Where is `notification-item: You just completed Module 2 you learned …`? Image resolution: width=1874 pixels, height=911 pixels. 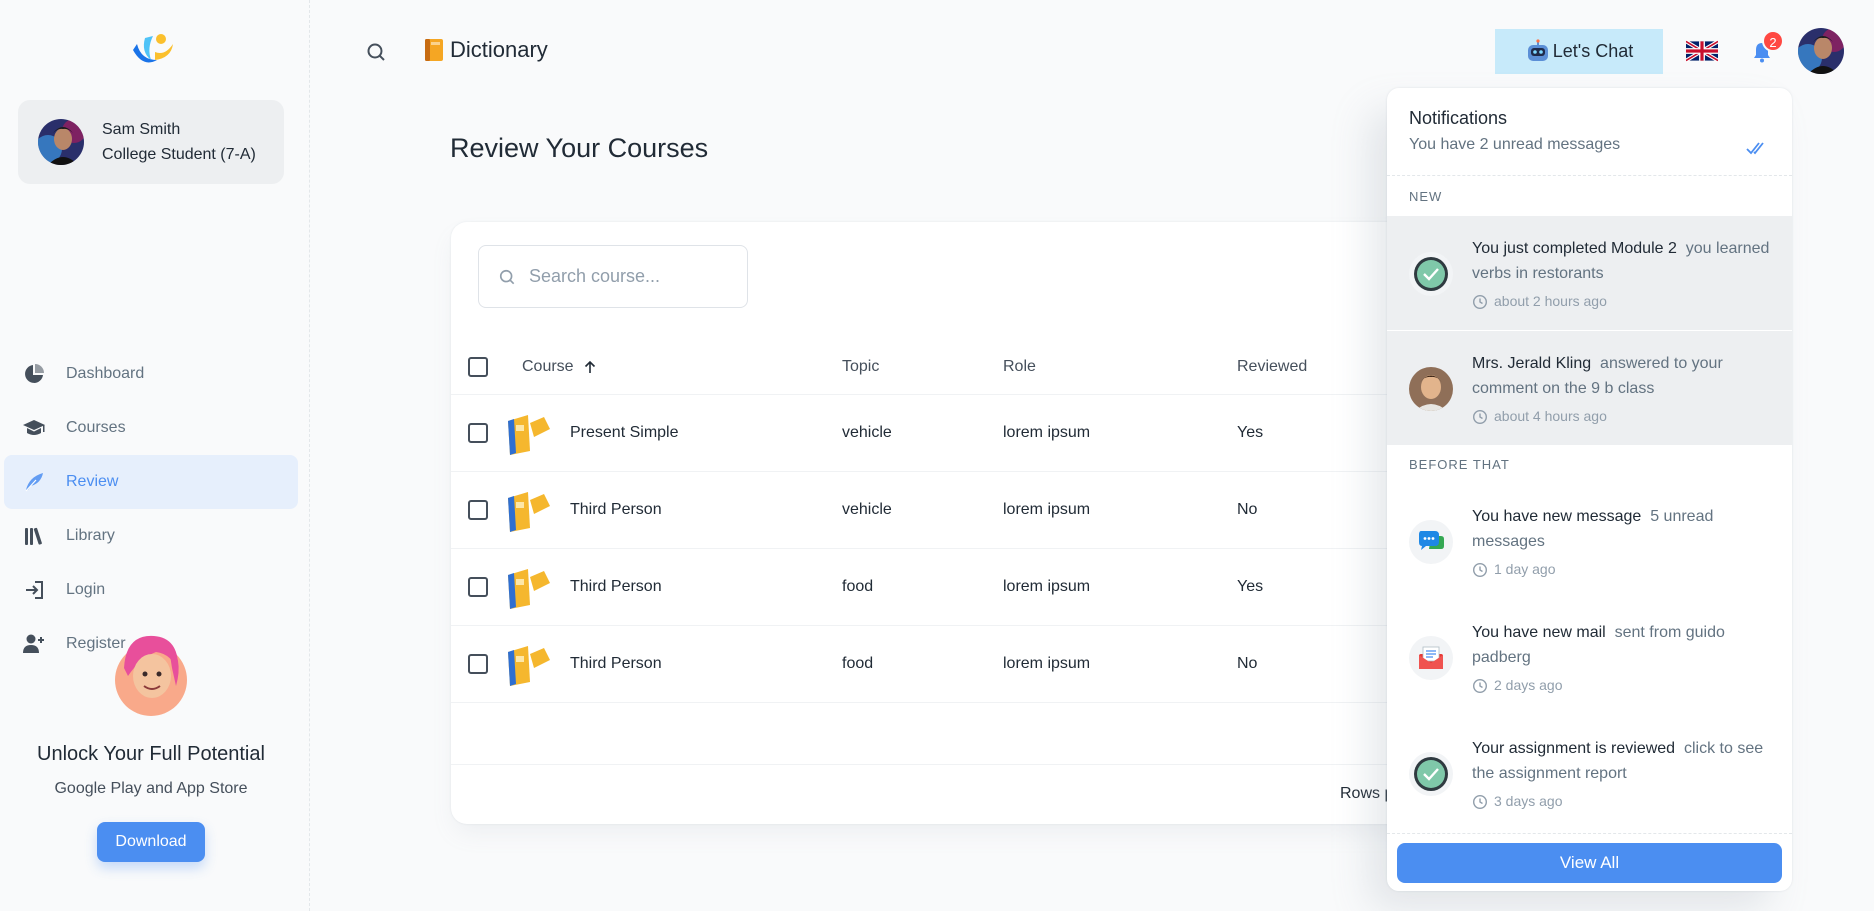 notification-item: You just completed Module 2 you learned … is located at coordinates (1589, 273).